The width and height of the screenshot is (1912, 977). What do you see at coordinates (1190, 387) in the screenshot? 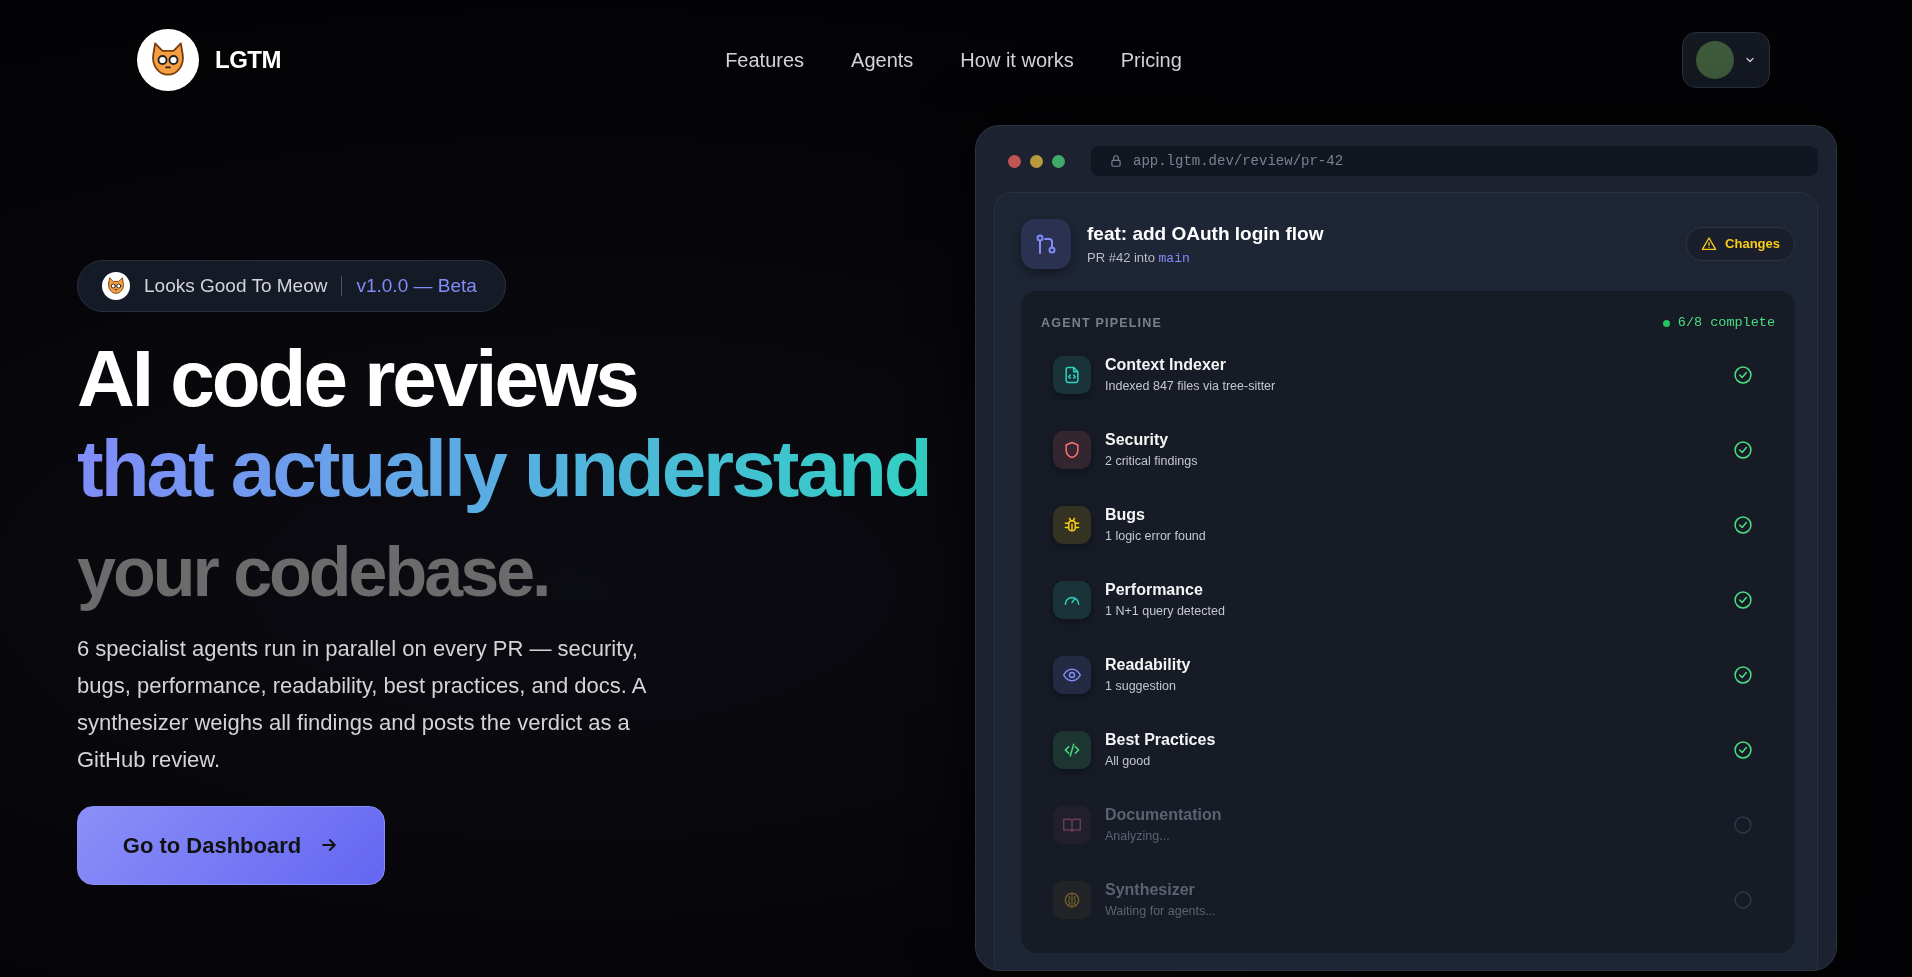
I see `agent-detail: Indexed 847 files via tree-sitter` at bounding box center [1190, 387].